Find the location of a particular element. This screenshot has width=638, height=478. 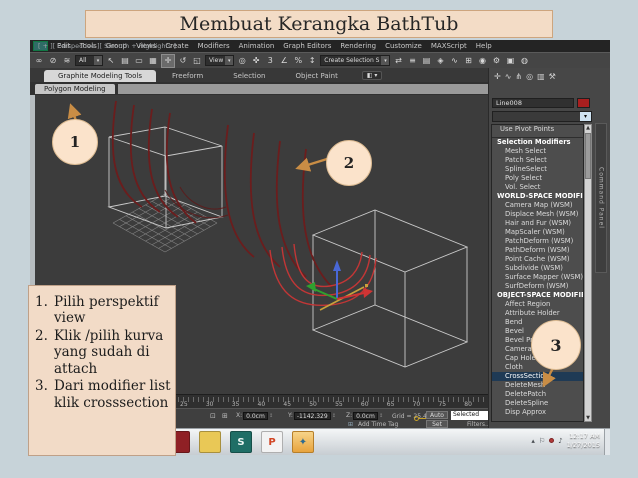

modifier-row-15: Point Cache (WSM) is located at coordinates (537, 259).